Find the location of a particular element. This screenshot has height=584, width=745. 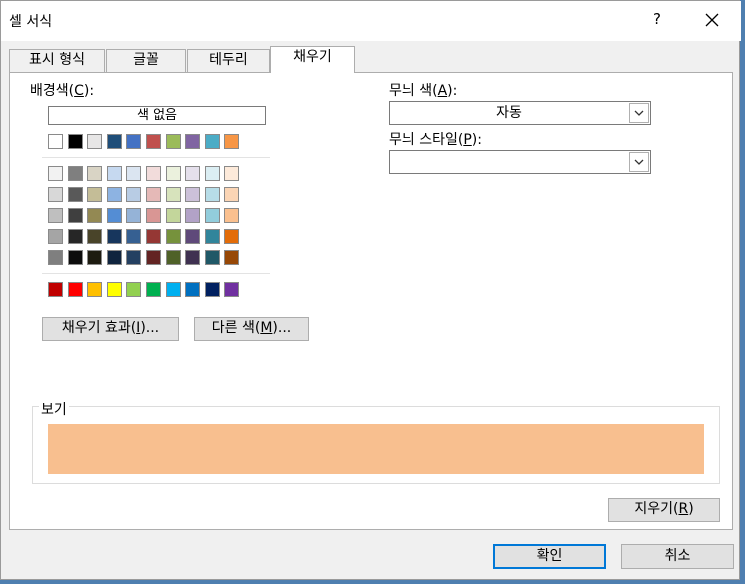

ok-button: 확인 is located at coordinates (549, 556).